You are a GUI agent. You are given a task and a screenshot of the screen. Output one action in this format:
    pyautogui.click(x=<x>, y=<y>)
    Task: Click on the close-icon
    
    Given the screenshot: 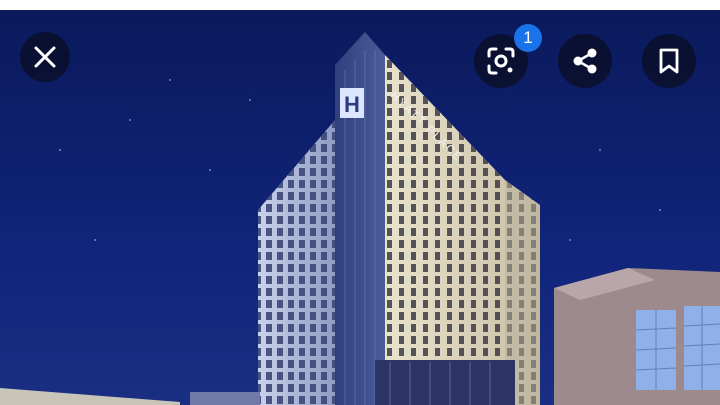 What is the action you would take?
    pyautogui.click(x=45, y=57)
    